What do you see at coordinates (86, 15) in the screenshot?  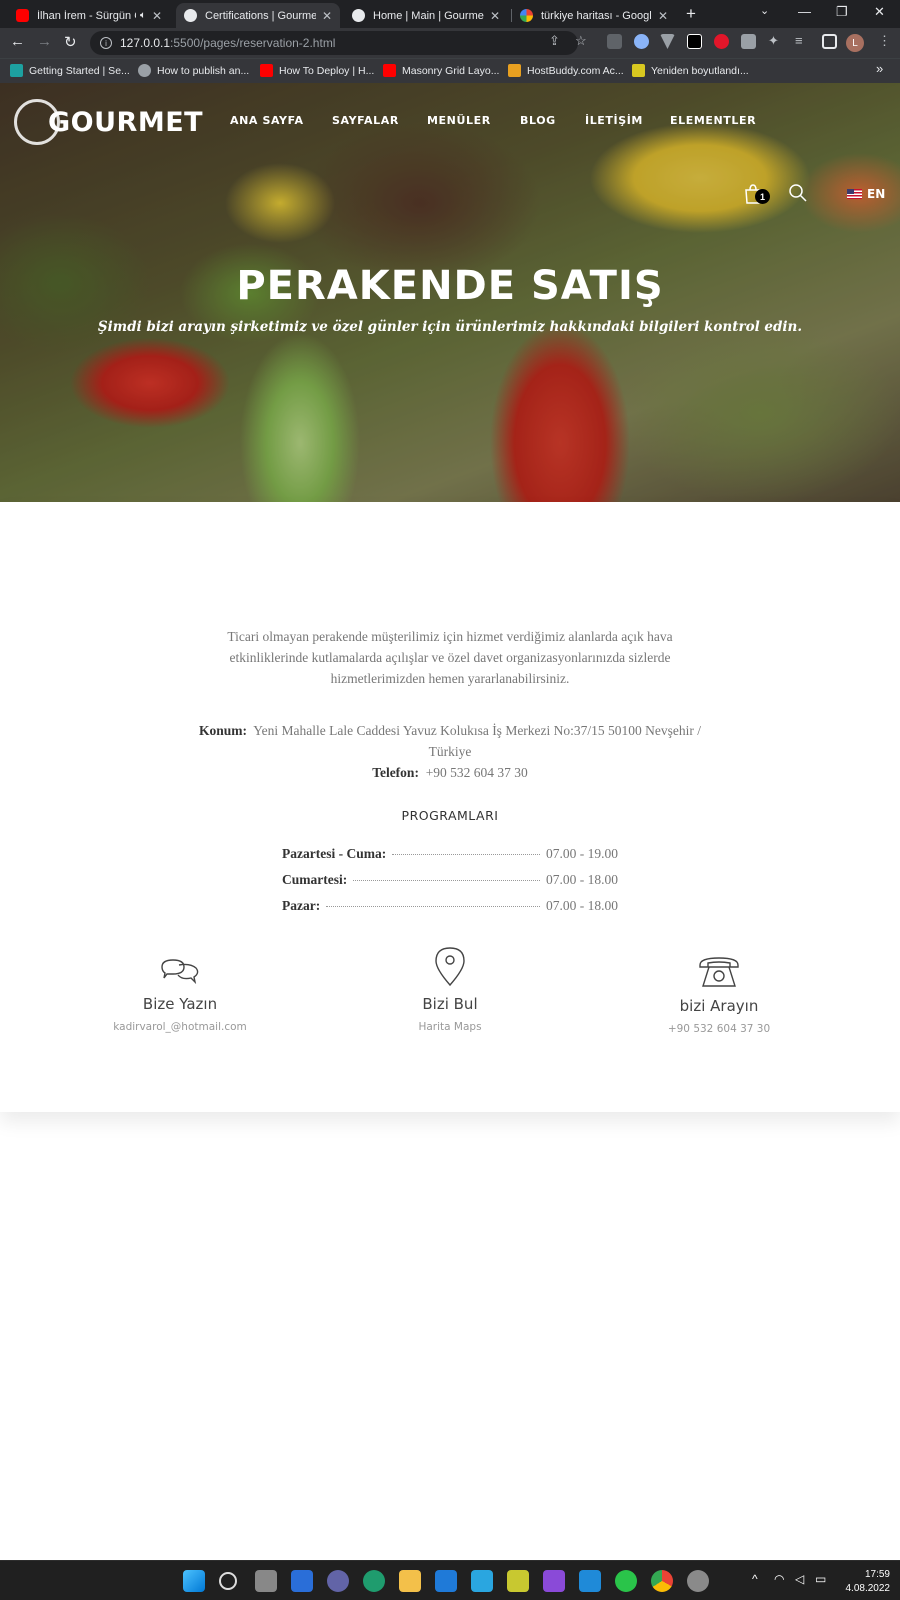 I see `tab-title: İlhan İrem - Sürgün G` at bounding box center [86, 15].